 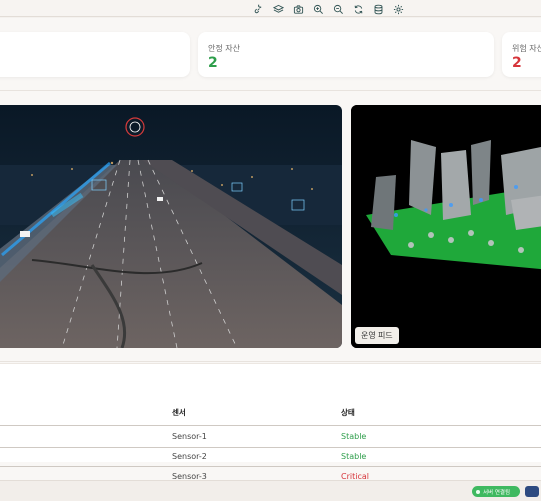 I want to click on database-icon, so click(x=378, y=9).